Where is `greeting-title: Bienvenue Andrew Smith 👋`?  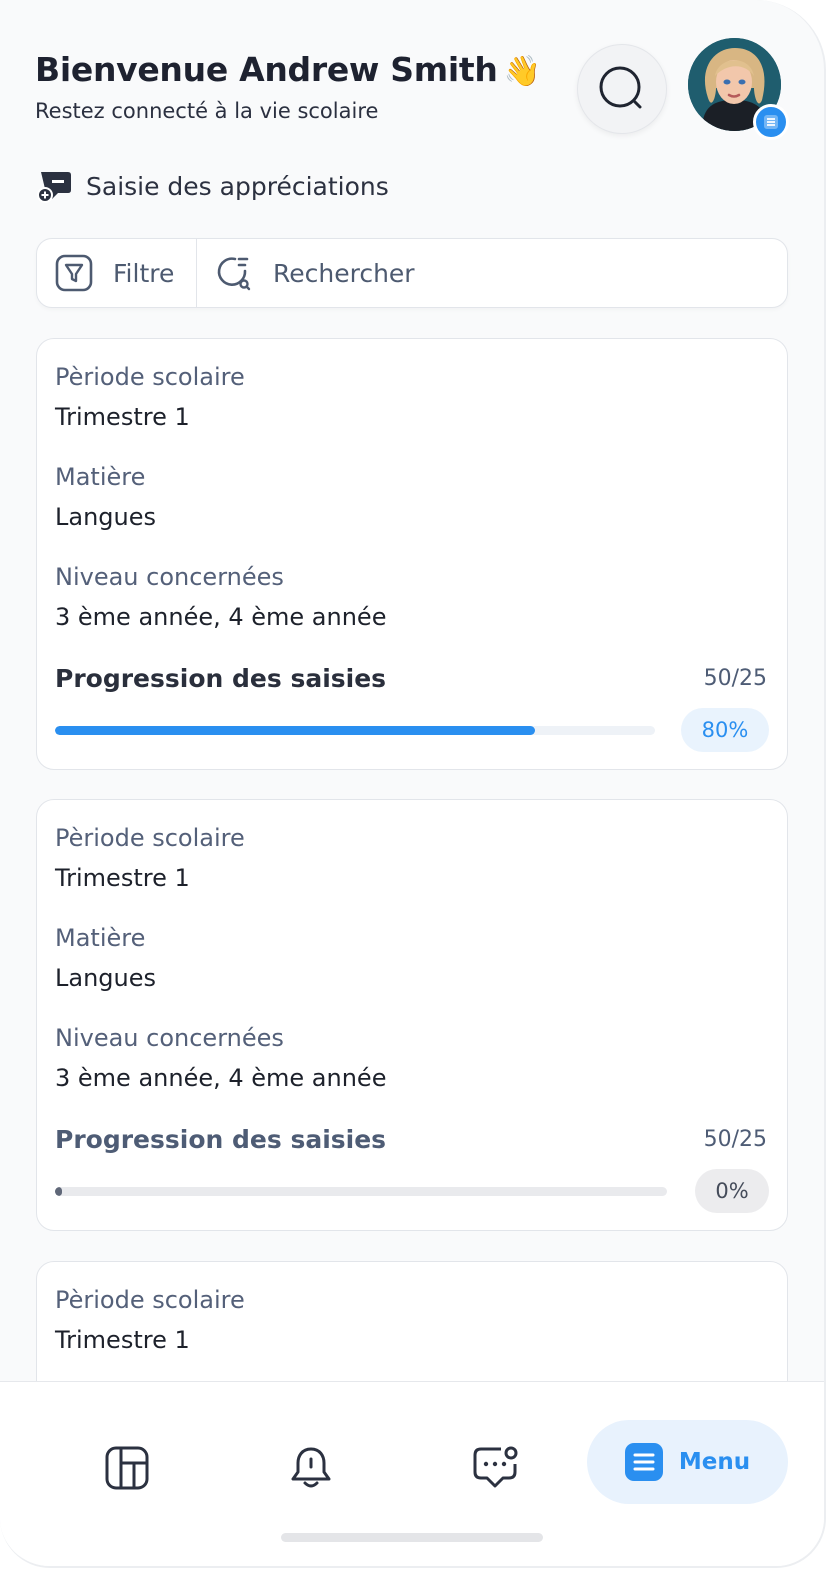
greeting-title: Bienvenue Andrew Smith 👋 is located at coordinates (288, 69).